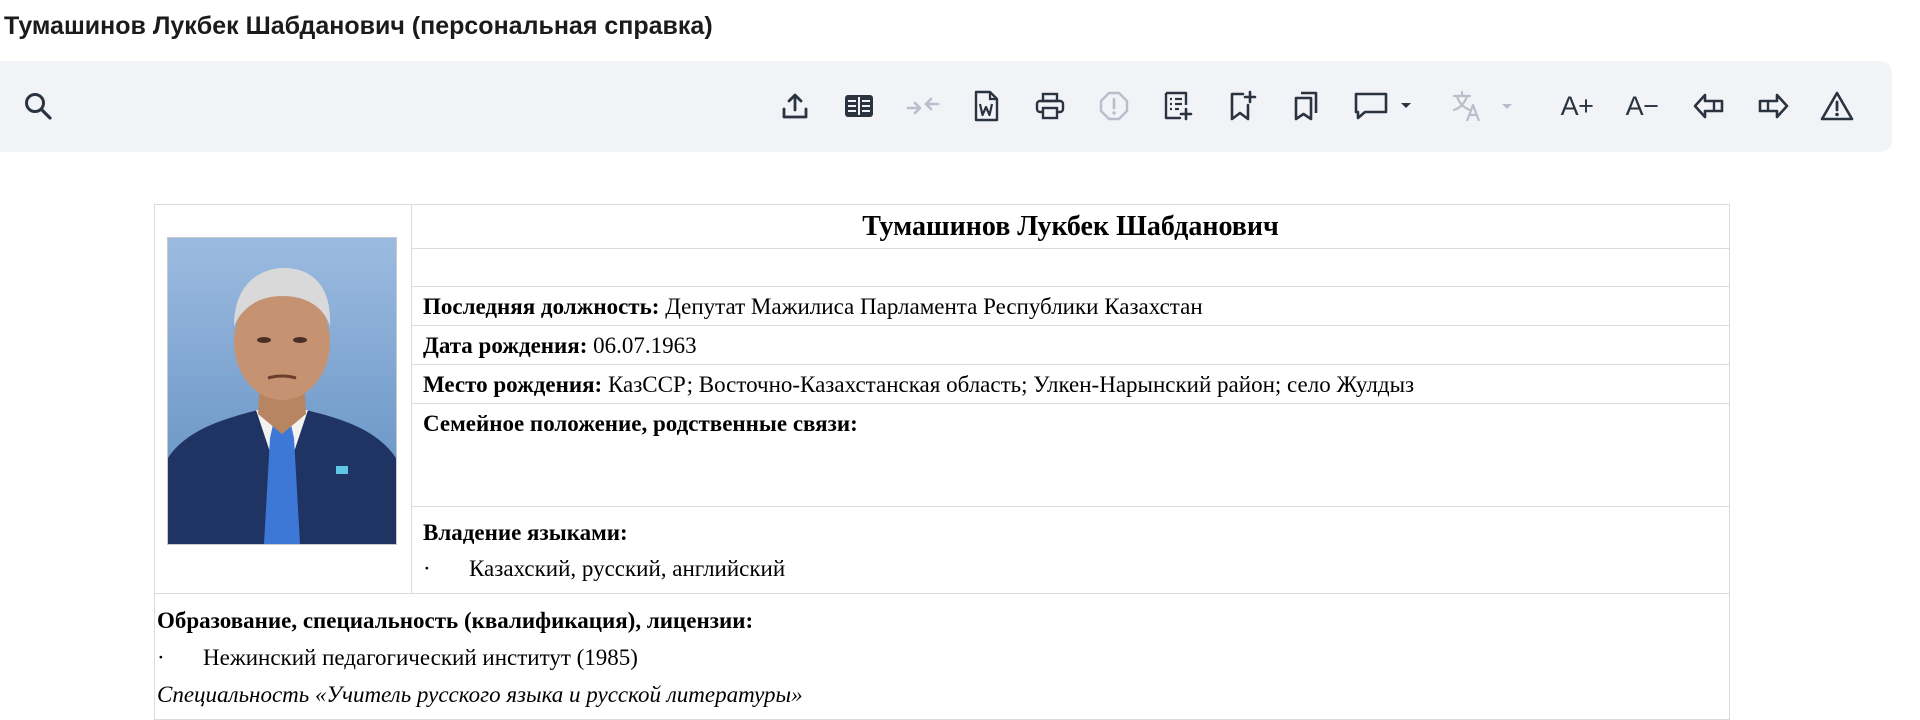 The width and height of the screenshot is (1920, 720). Describe the element at coordinates (1642, 106) in the screenshot. I see `font-decrease-button: A−` at that location.